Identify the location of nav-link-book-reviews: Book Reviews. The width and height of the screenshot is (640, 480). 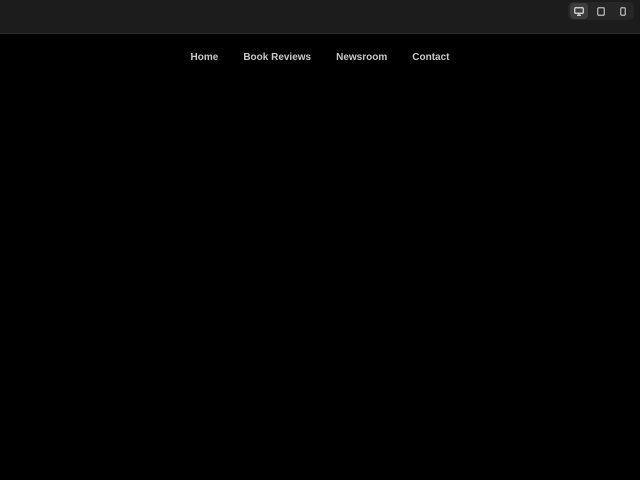
(277, 57).